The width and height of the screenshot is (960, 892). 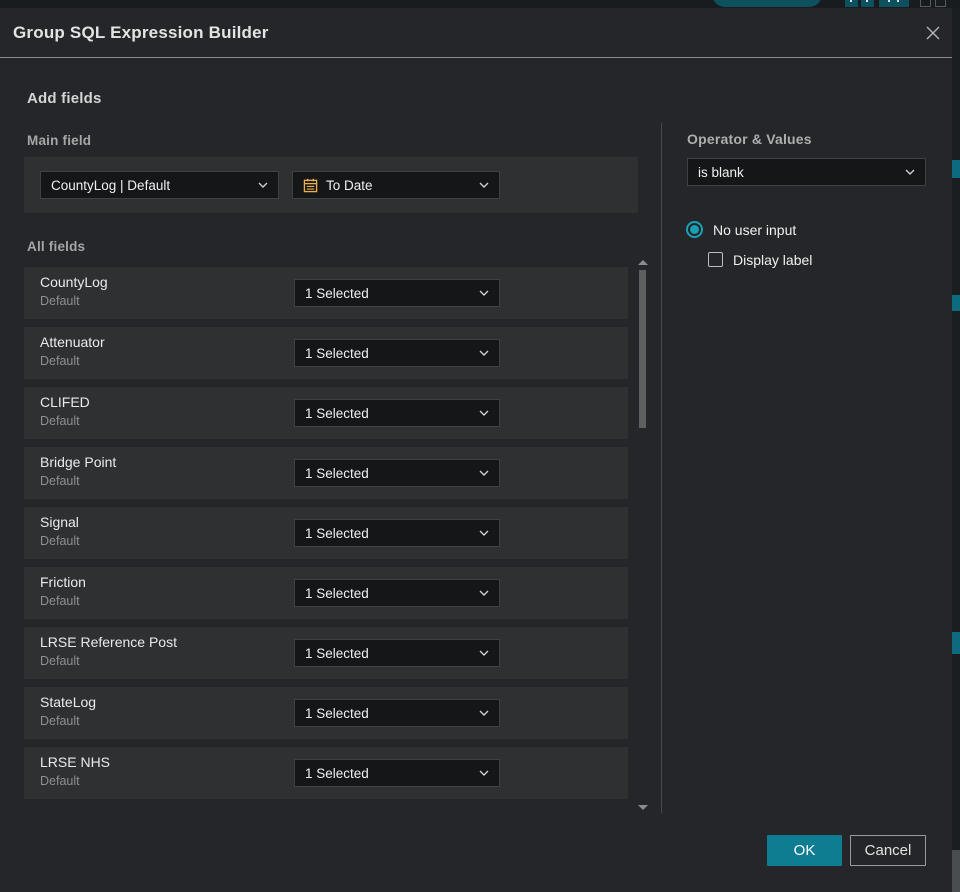 What do you see at coordinates (78, 462) in the screenshot?
I see `field-name: Bridge Point` at bounding box center [78, 462].